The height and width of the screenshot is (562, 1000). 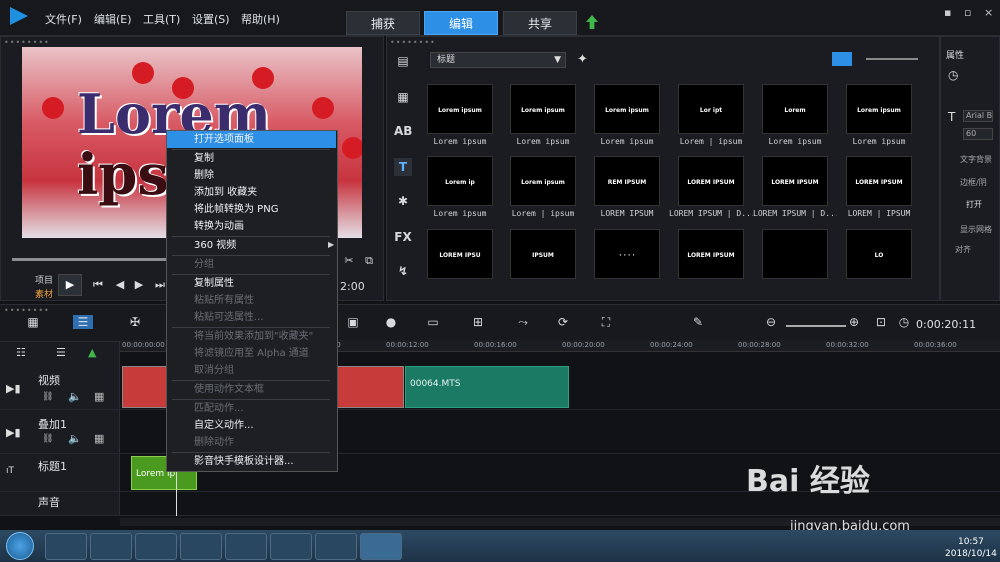 What do you see at coordinates (251, 209) in the screenshot?
I see `context-menu-item: 将此帧转换为 PNG` at bounding box center [251, 209].